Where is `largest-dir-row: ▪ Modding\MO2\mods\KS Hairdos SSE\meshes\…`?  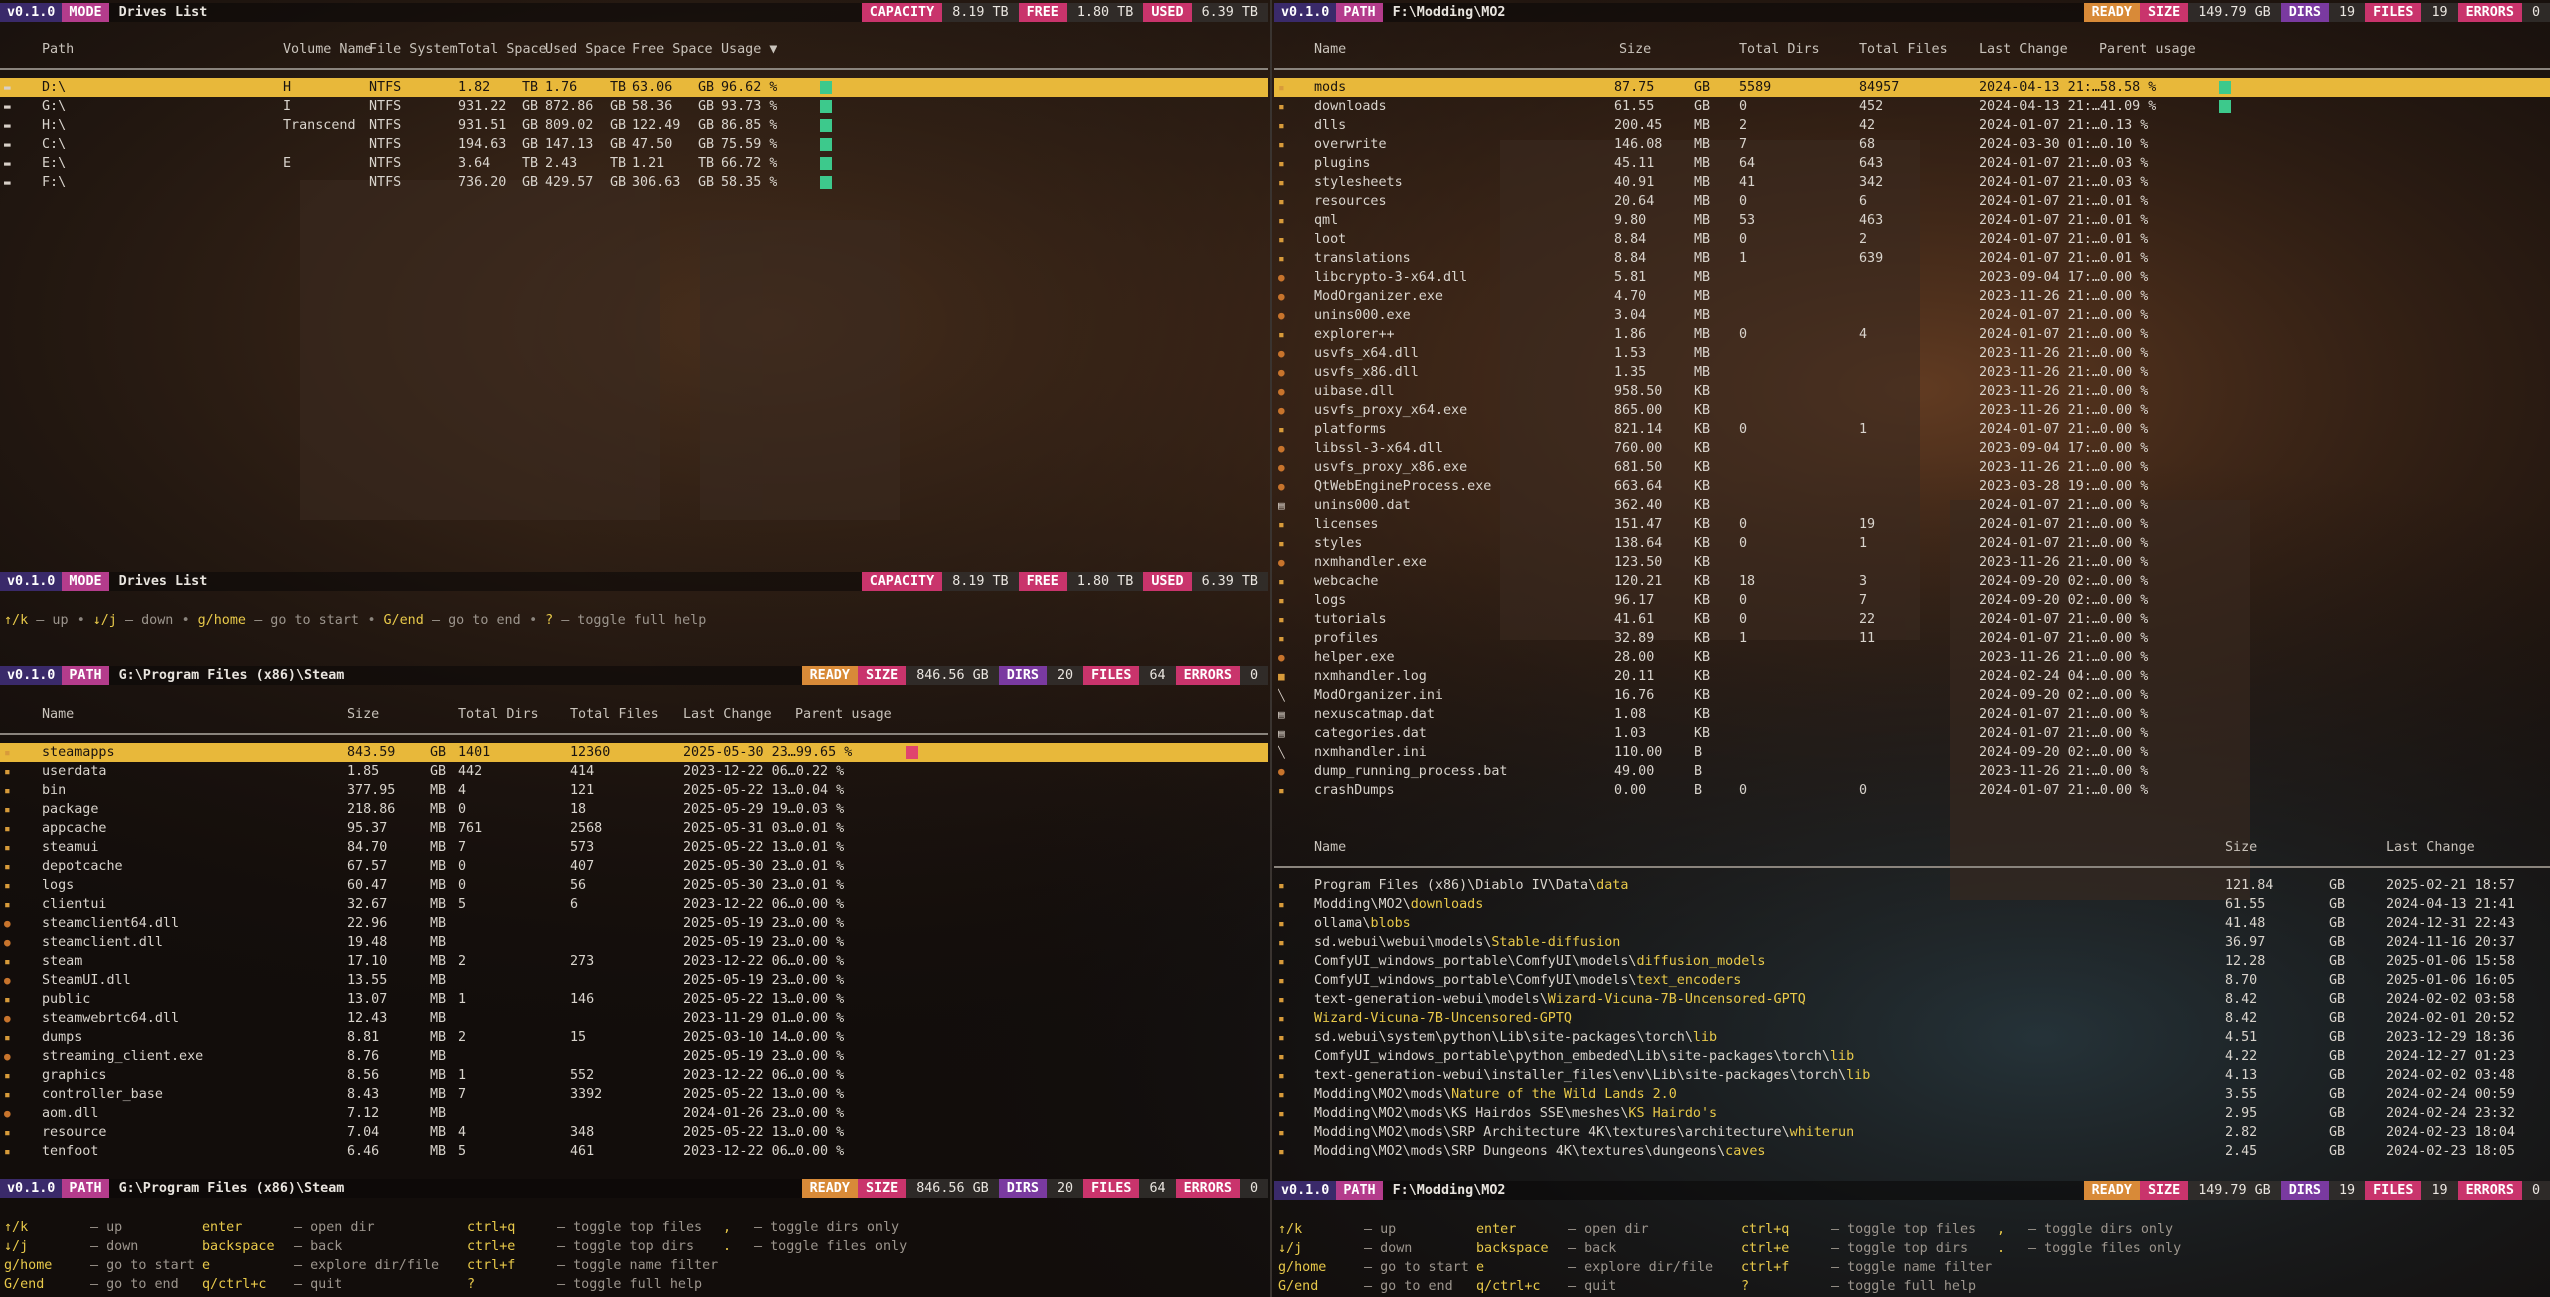
largest-dir-row: ▪ Modding\MO2\mods\KS Hairdos SSE\meshes\… is located at coordinates (1912, 1113).